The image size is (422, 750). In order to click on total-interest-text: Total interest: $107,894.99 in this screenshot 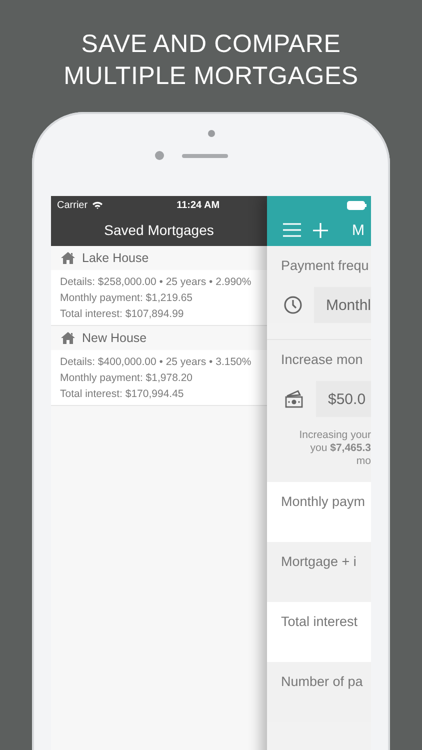, I will do `click(122, 314)`.